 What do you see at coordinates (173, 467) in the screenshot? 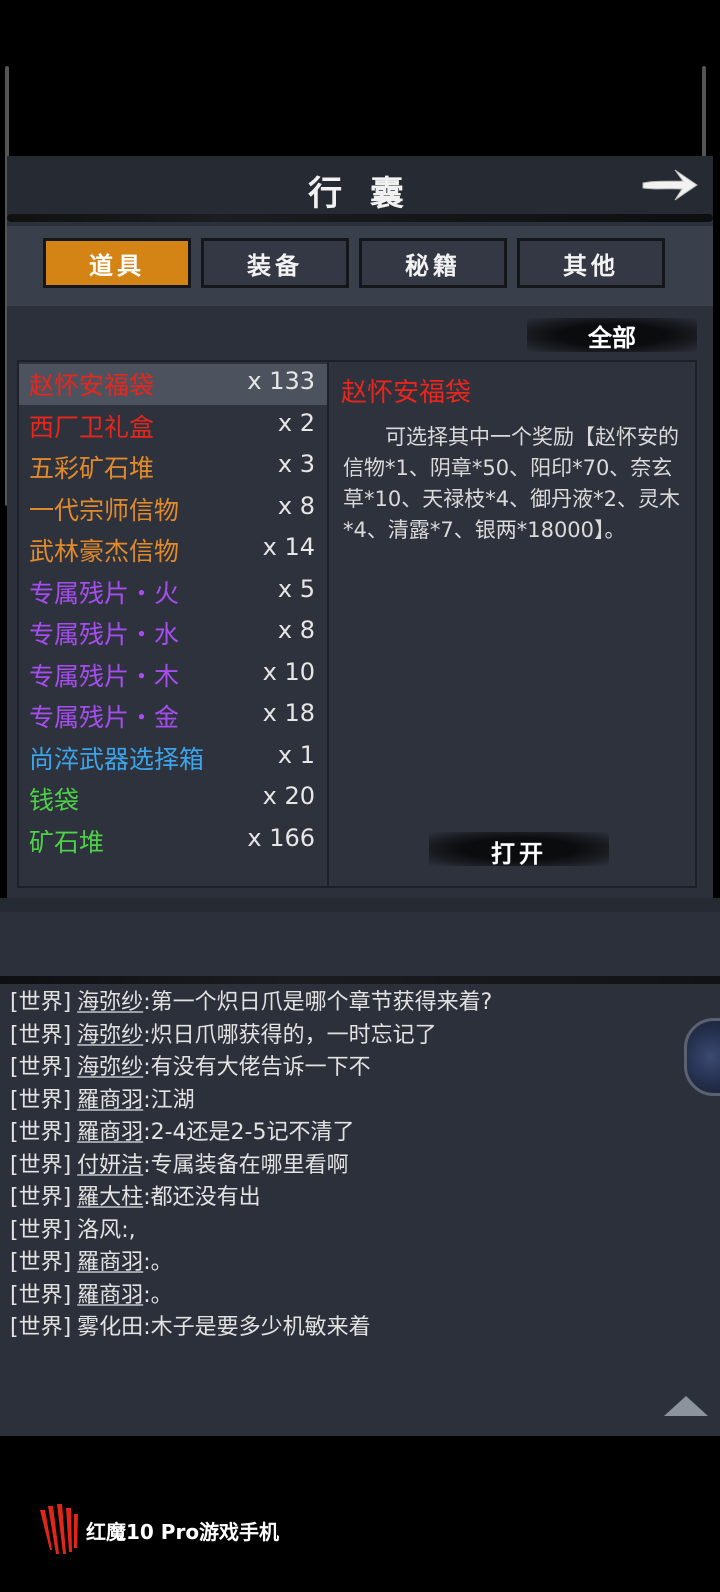
I see `list-item: 五彩矿石堆 x 3` at bounding box center [173, 467].